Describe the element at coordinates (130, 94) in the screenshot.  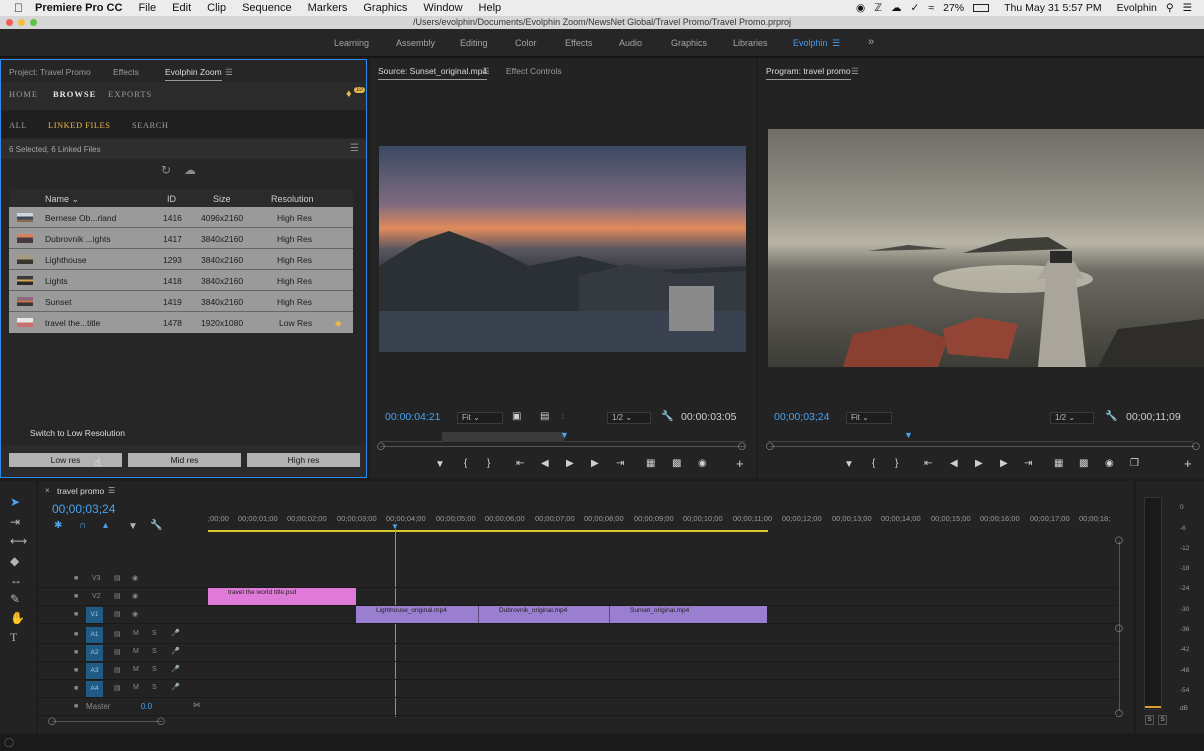
I see `nav-exports: EXPORTS` at that location.